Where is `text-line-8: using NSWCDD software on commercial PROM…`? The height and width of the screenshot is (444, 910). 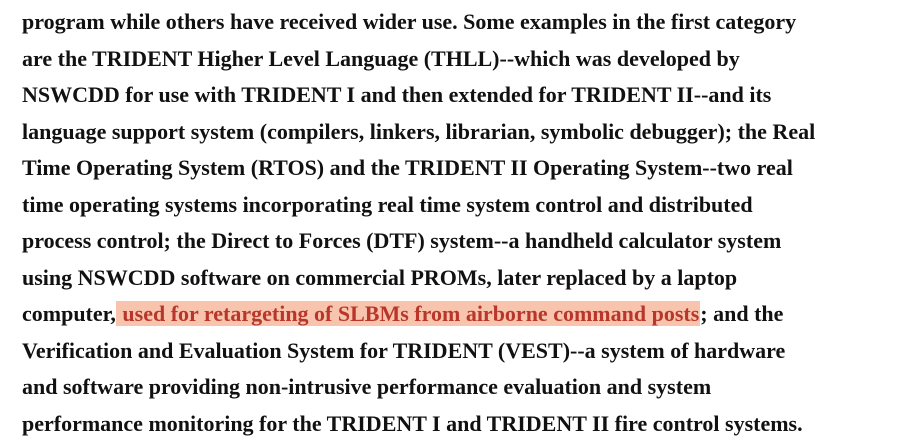 text-line-8: using NSWCDD software on commercial PROM… is located at coordinates (380, 277).